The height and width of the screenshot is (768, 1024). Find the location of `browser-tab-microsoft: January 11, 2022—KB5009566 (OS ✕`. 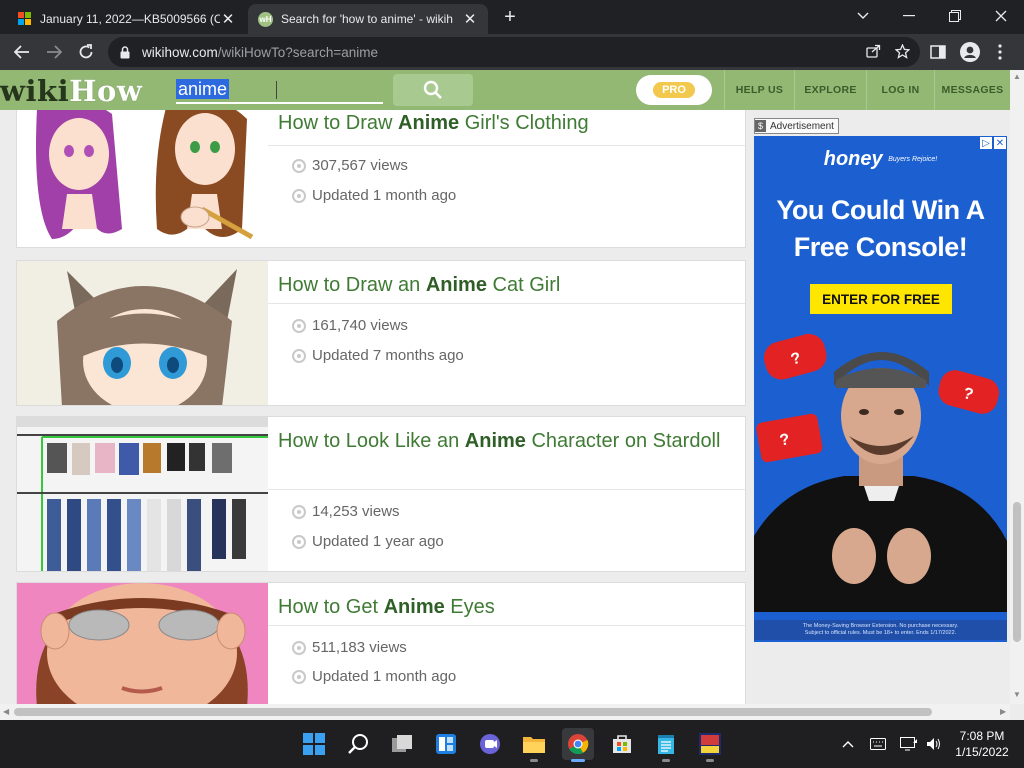

browser-tab-microsoft: January 11, 2022—KB5009566 (OS ✕ is located at coordinates (127, 19).